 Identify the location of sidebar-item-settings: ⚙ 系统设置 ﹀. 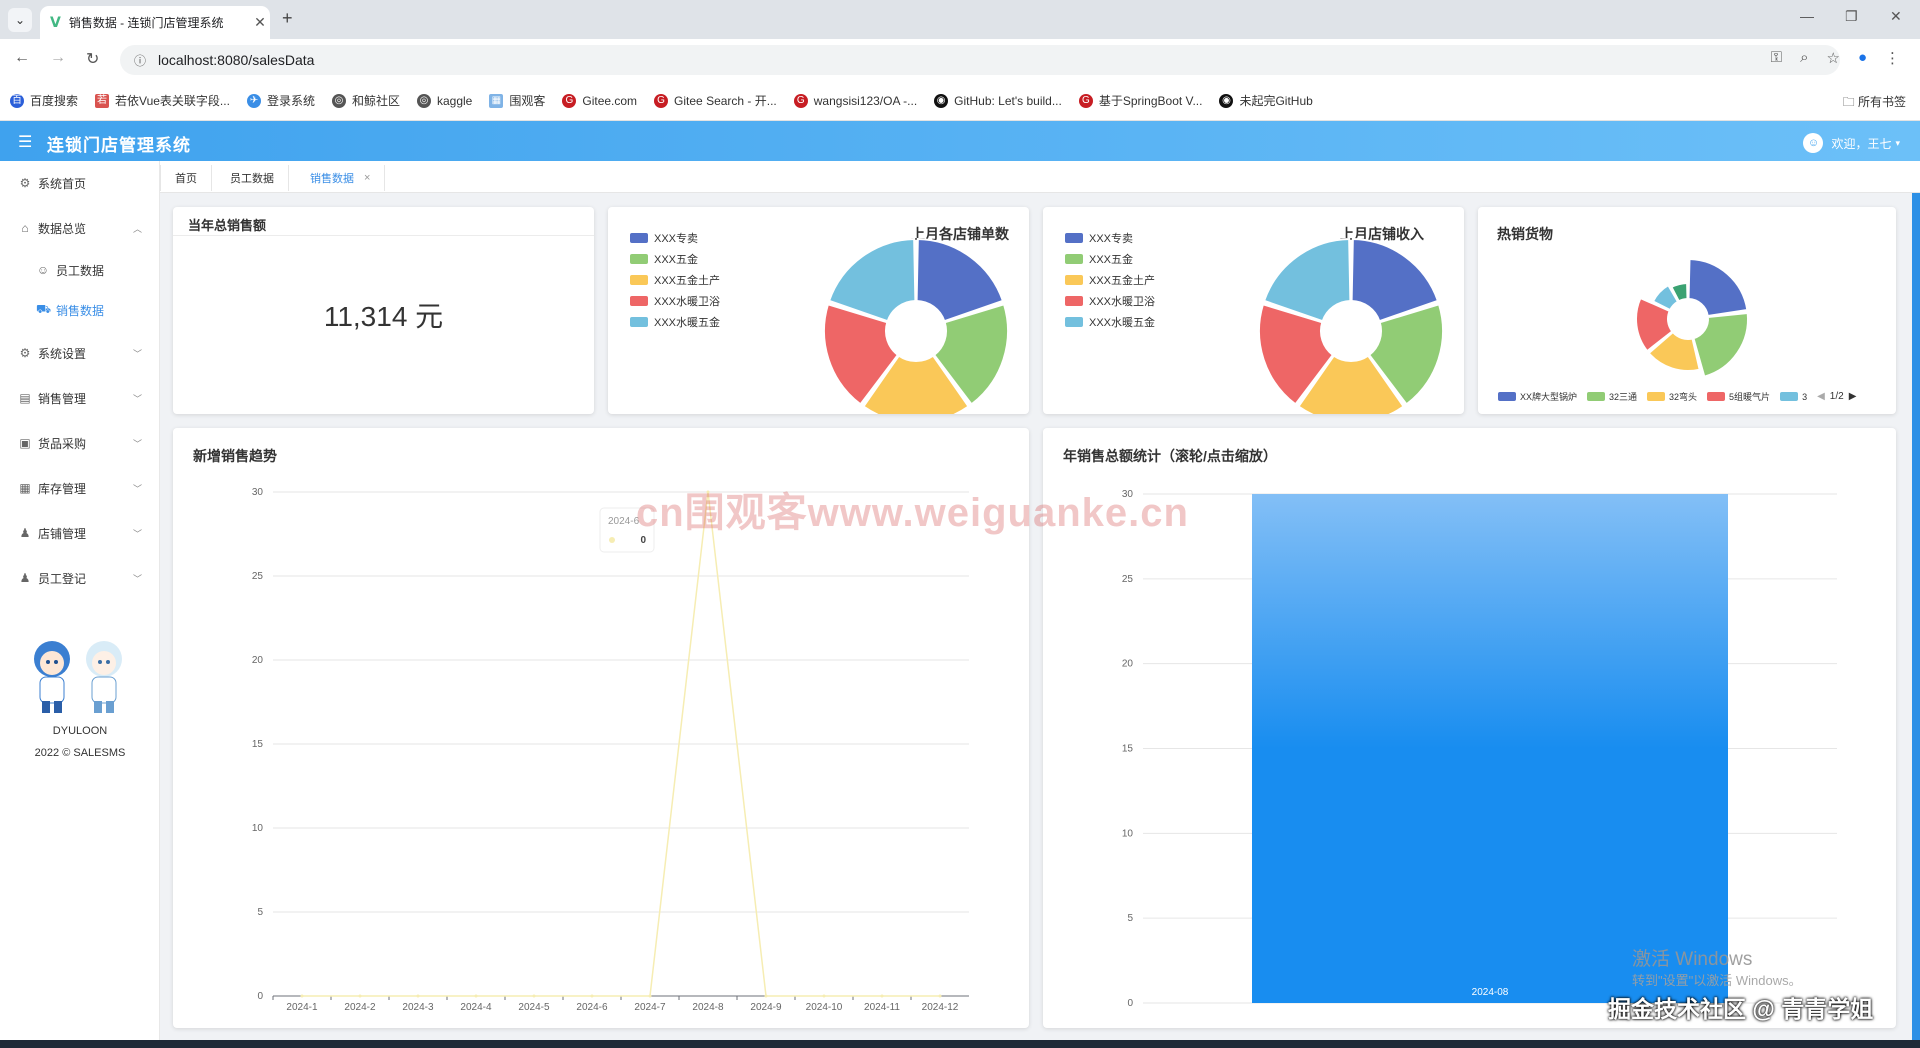
(80, 353).